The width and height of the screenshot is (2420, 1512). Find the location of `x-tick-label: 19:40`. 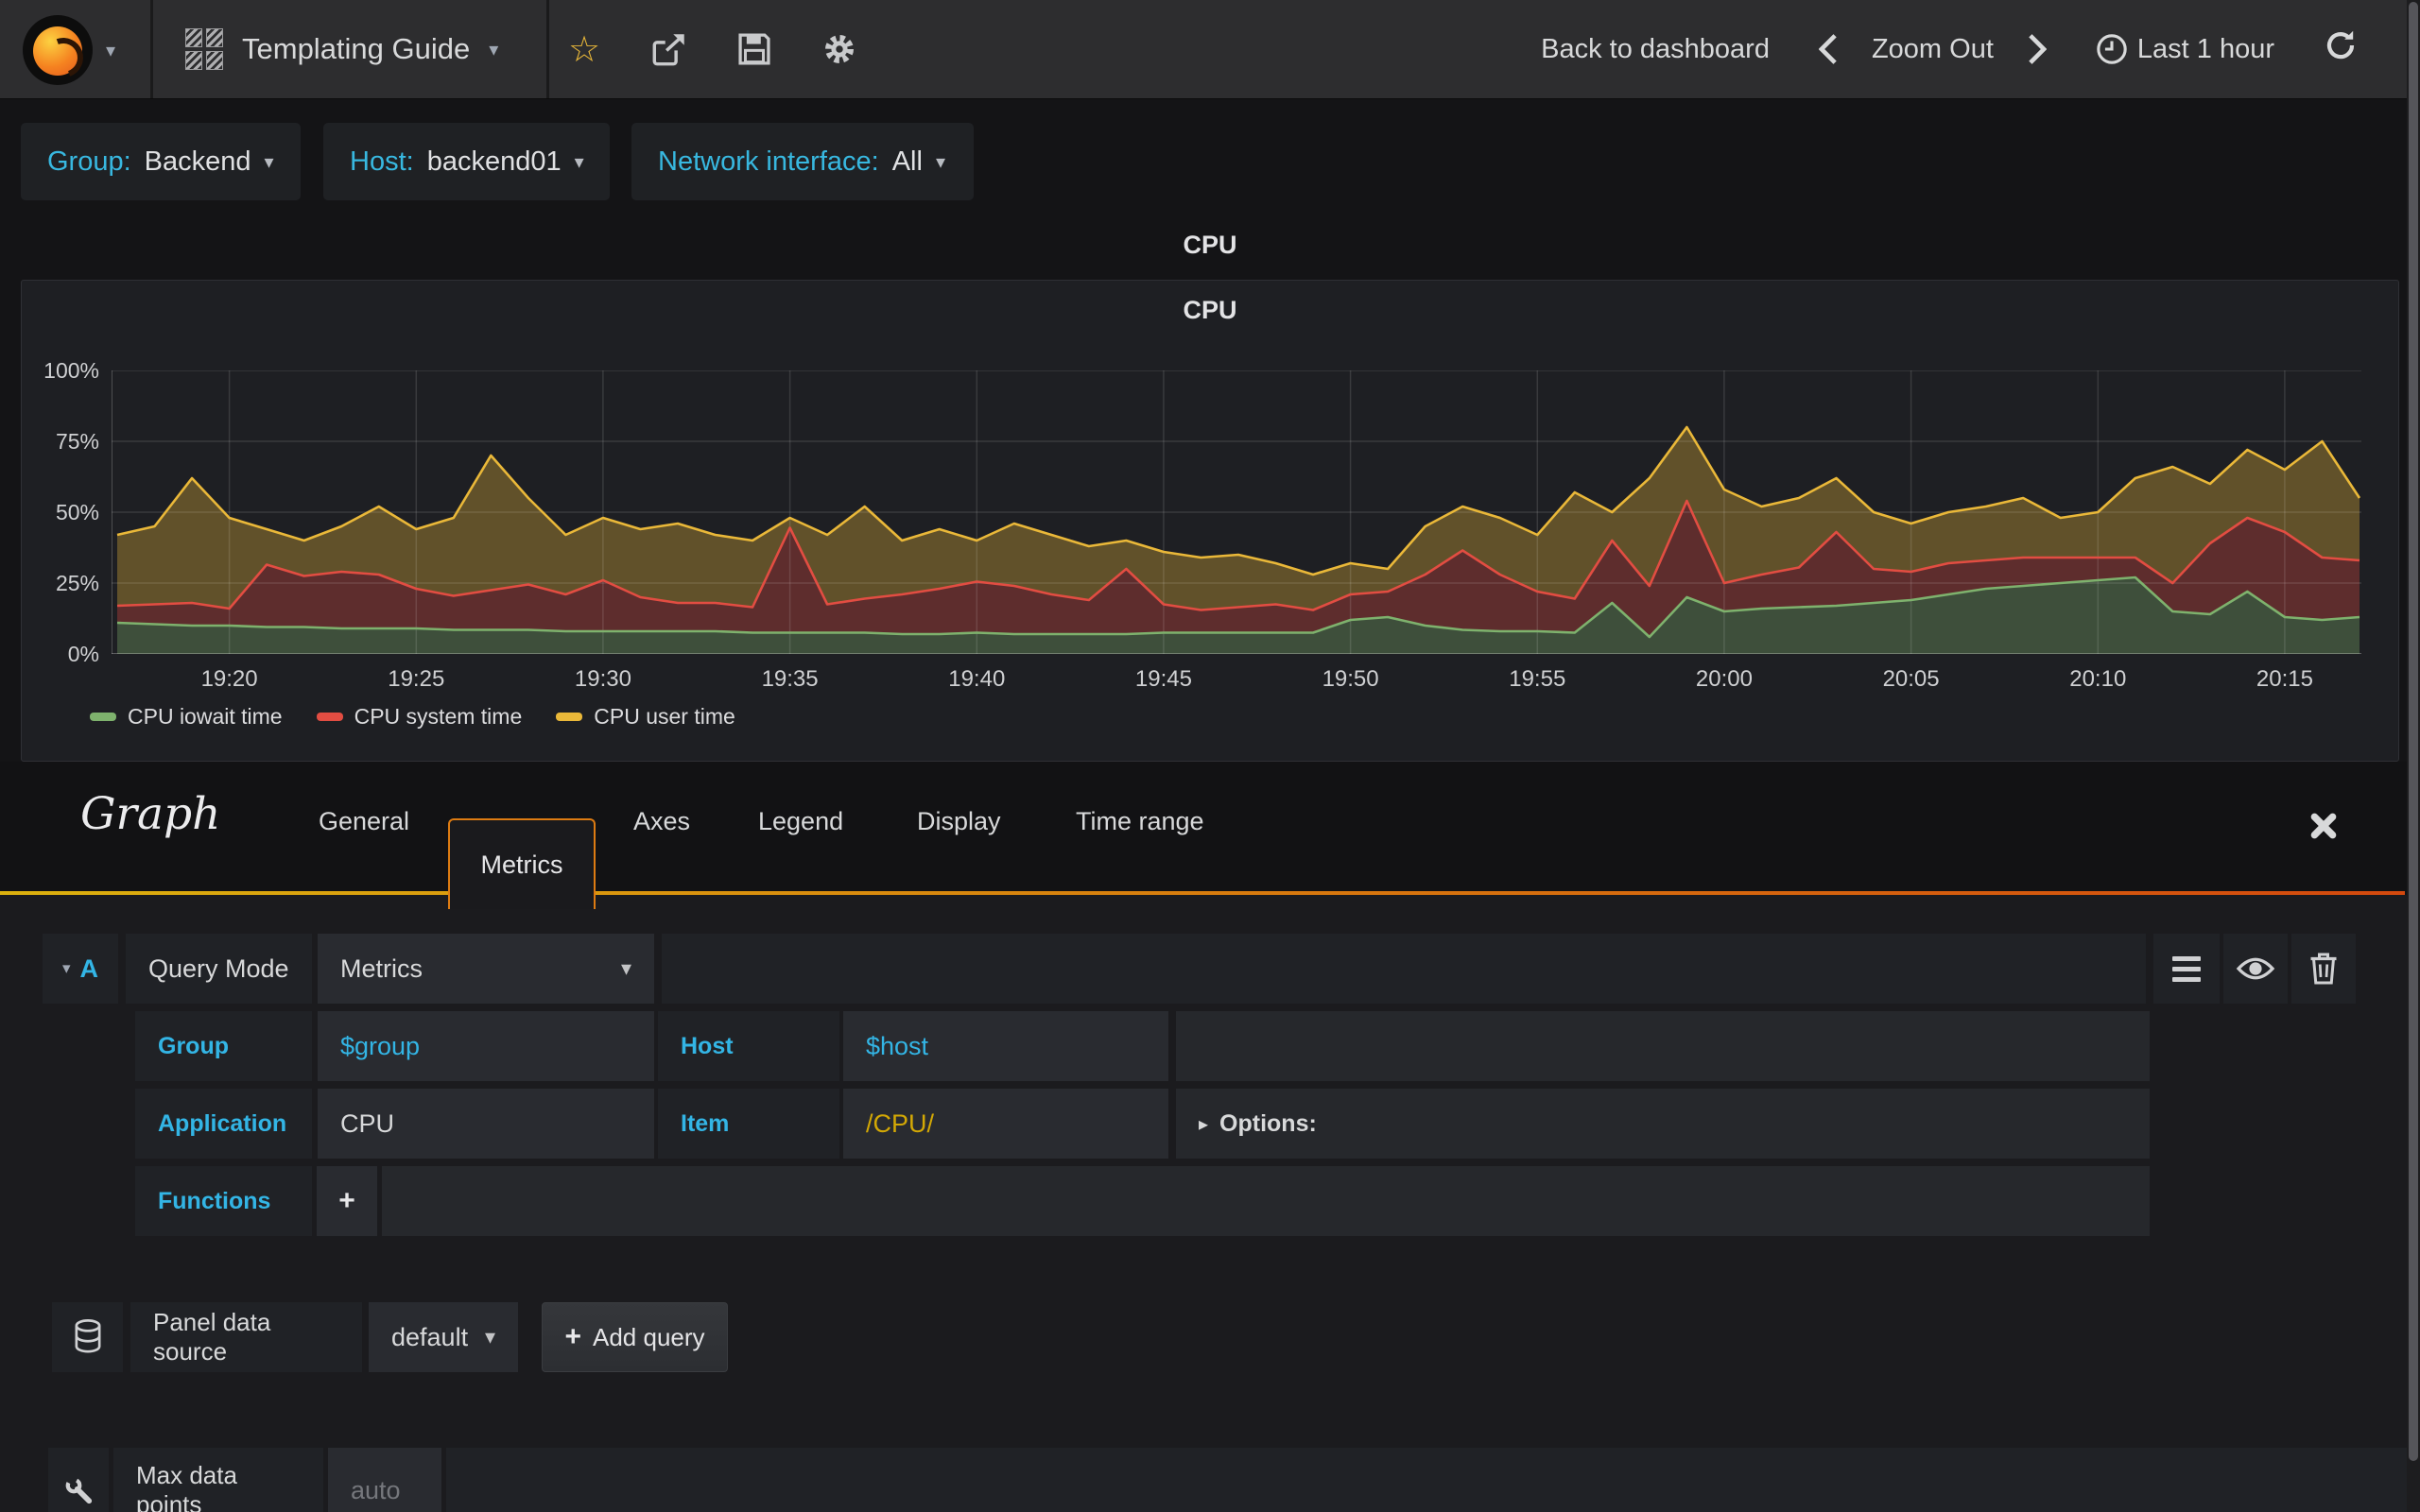

x-tick-label: 19:40 is located at coordinates (977, 679).